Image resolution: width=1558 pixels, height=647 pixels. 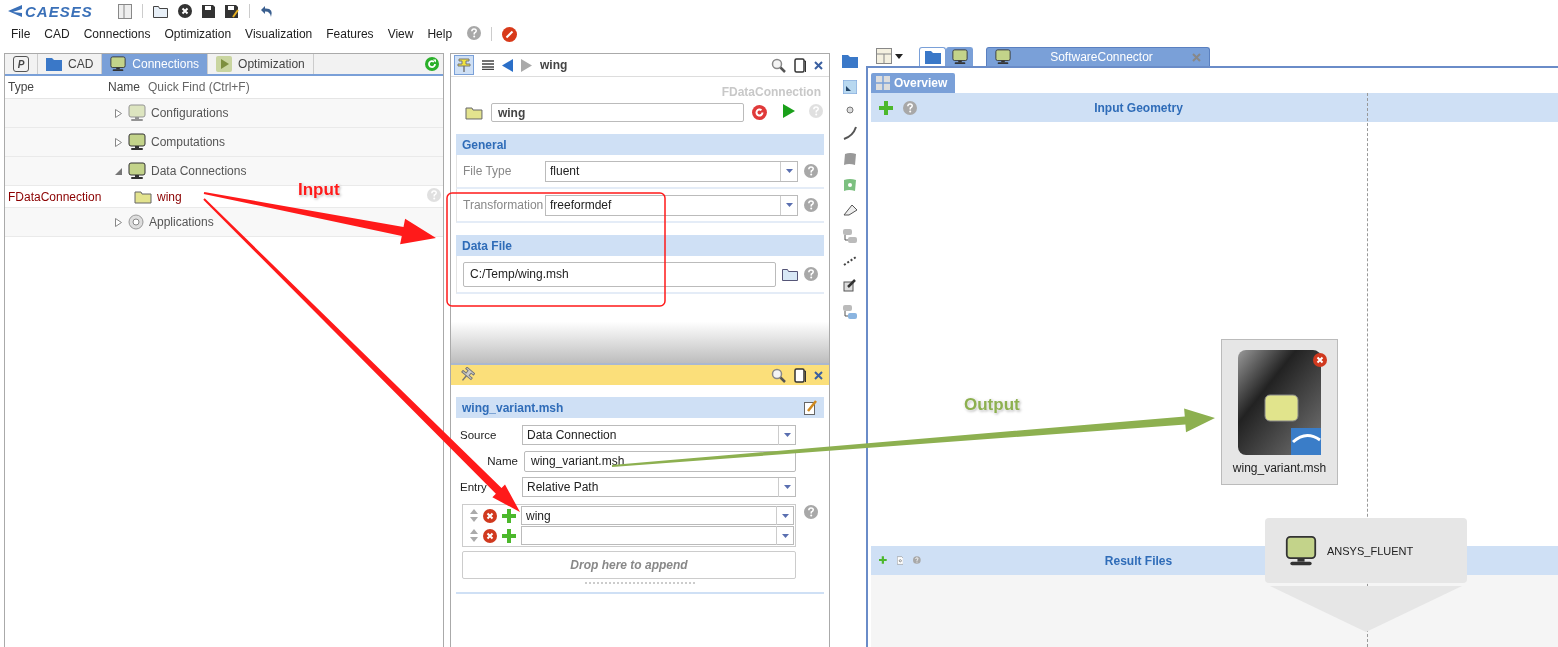 What do you see at coordinates (671, 205) in the screenshot?
I see `dropdown: freeformdef` at bounding box center [671, 205].